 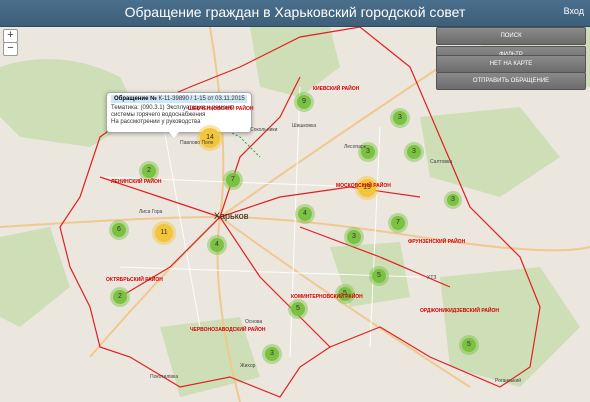 I want to click on district-label: ФРУНЗЕНСКИЙ РАЙОН, so click(x=437, y=242).